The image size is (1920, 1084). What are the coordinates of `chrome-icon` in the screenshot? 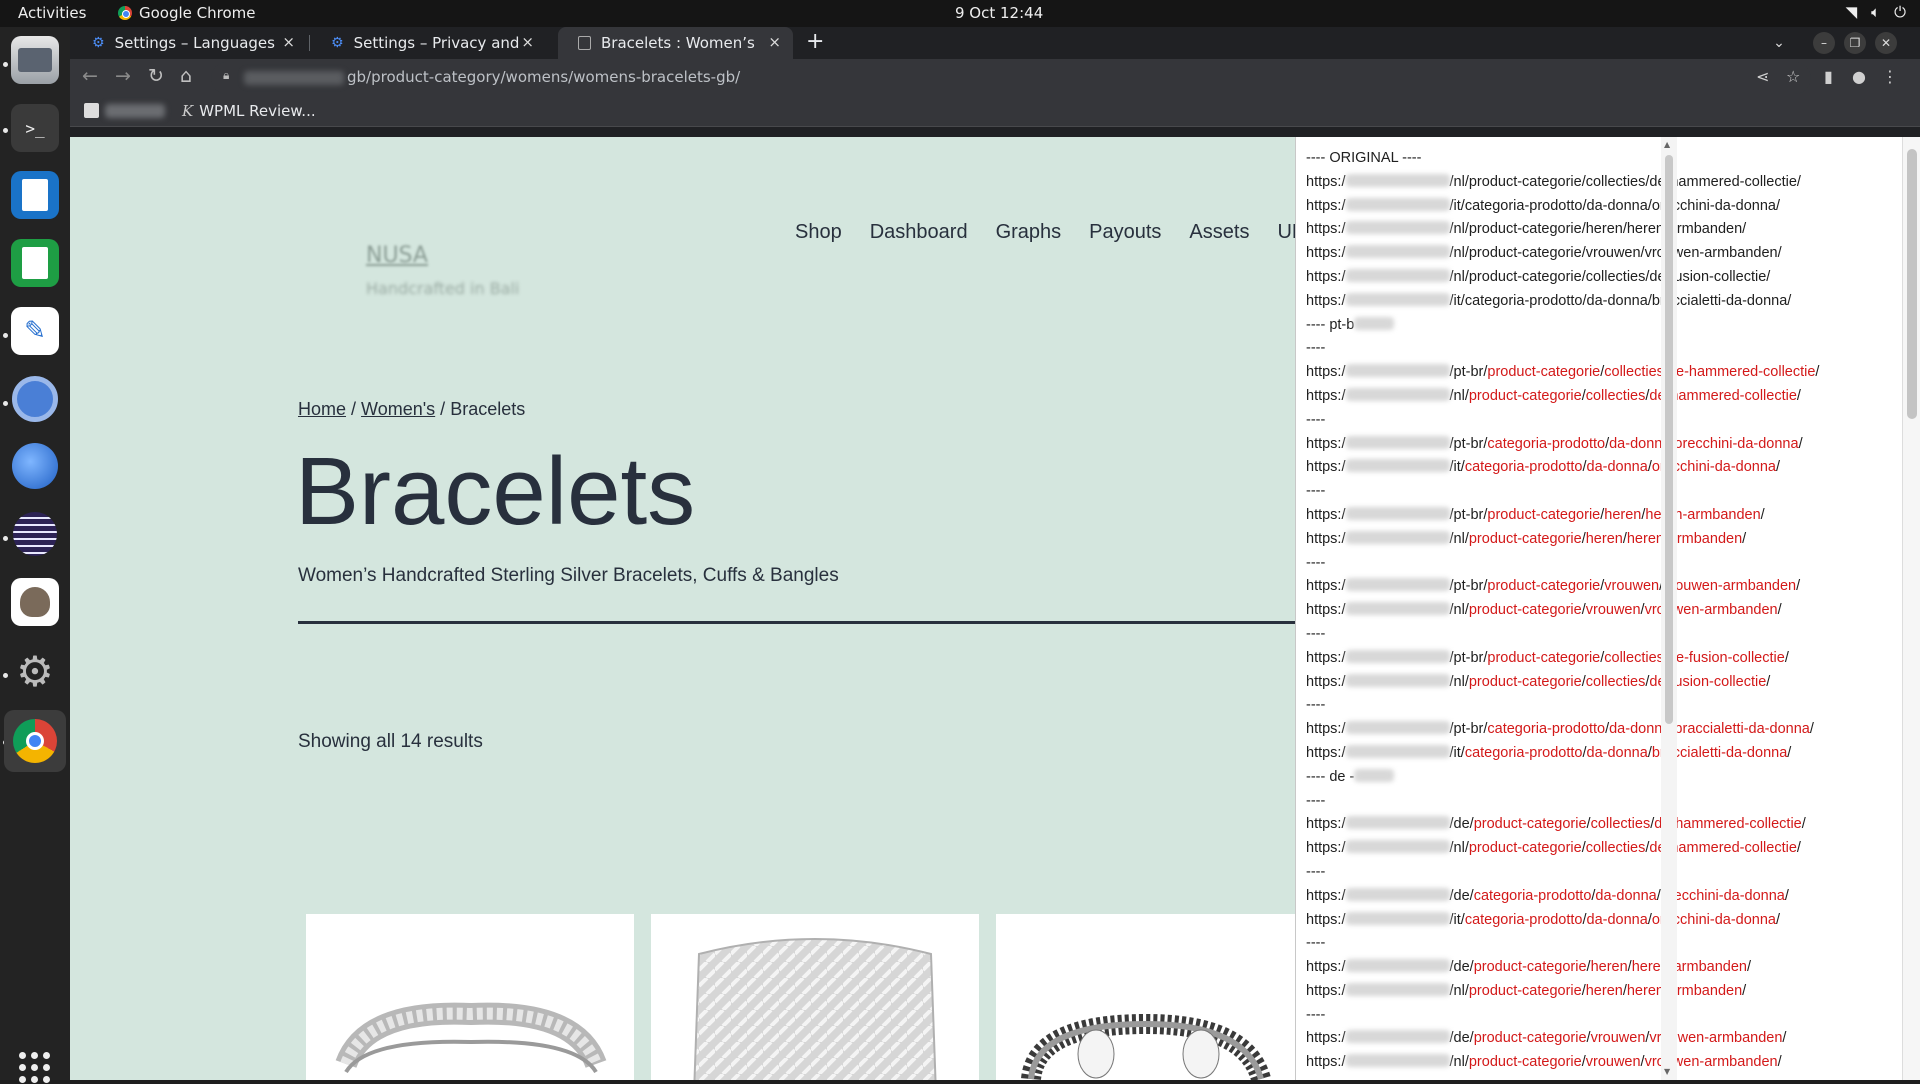 It's located at (35, 741).